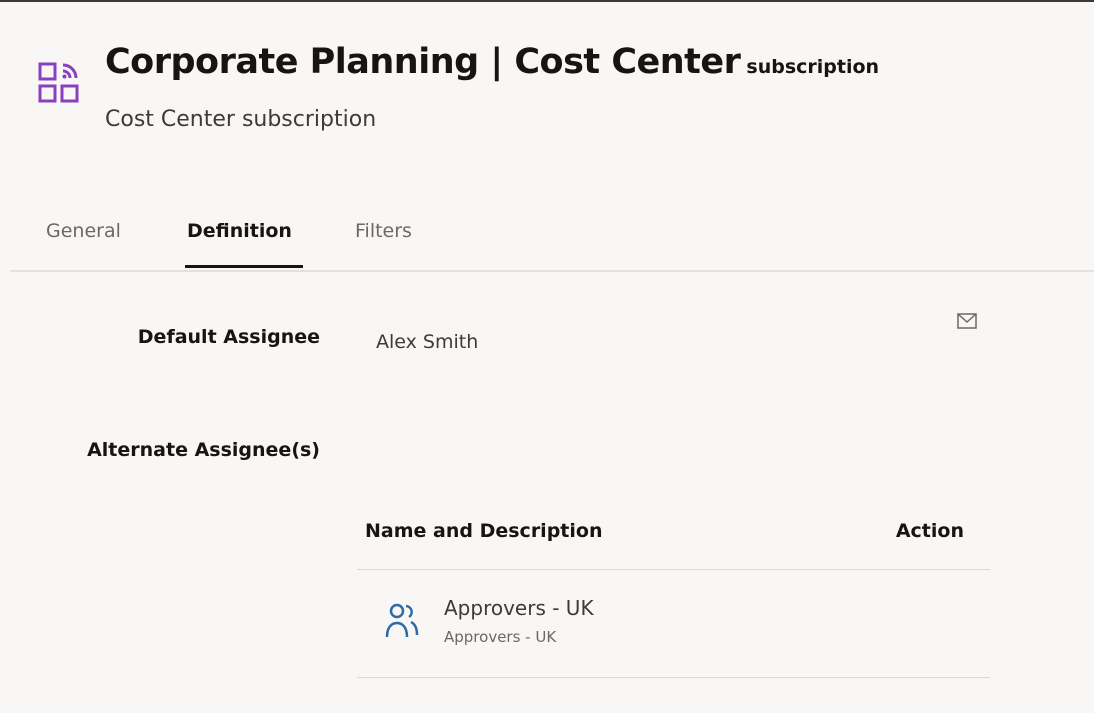 Image resolution: width=1094 pixels, height=713 pixels. I want to click on tab-definition: Definition, so click(239, 231).